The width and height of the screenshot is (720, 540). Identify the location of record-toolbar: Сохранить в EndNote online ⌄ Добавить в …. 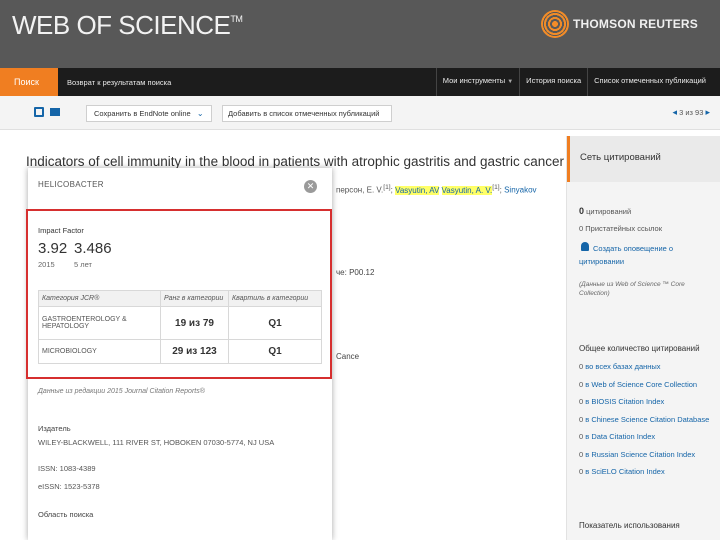
(360, 113).